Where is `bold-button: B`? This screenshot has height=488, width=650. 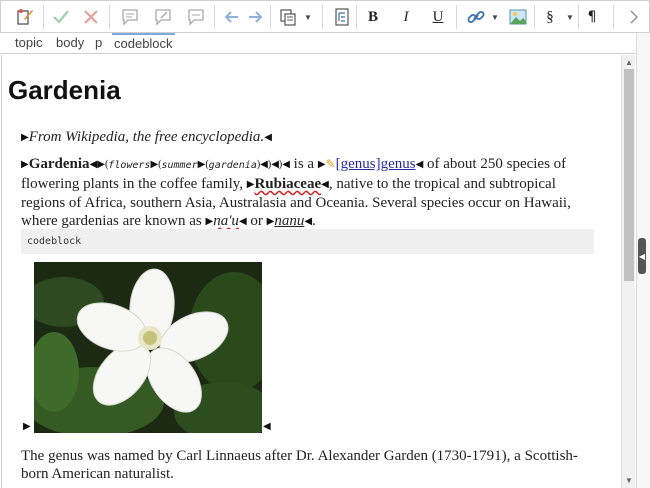
bold-button: B is located at coordinates (373, 17).